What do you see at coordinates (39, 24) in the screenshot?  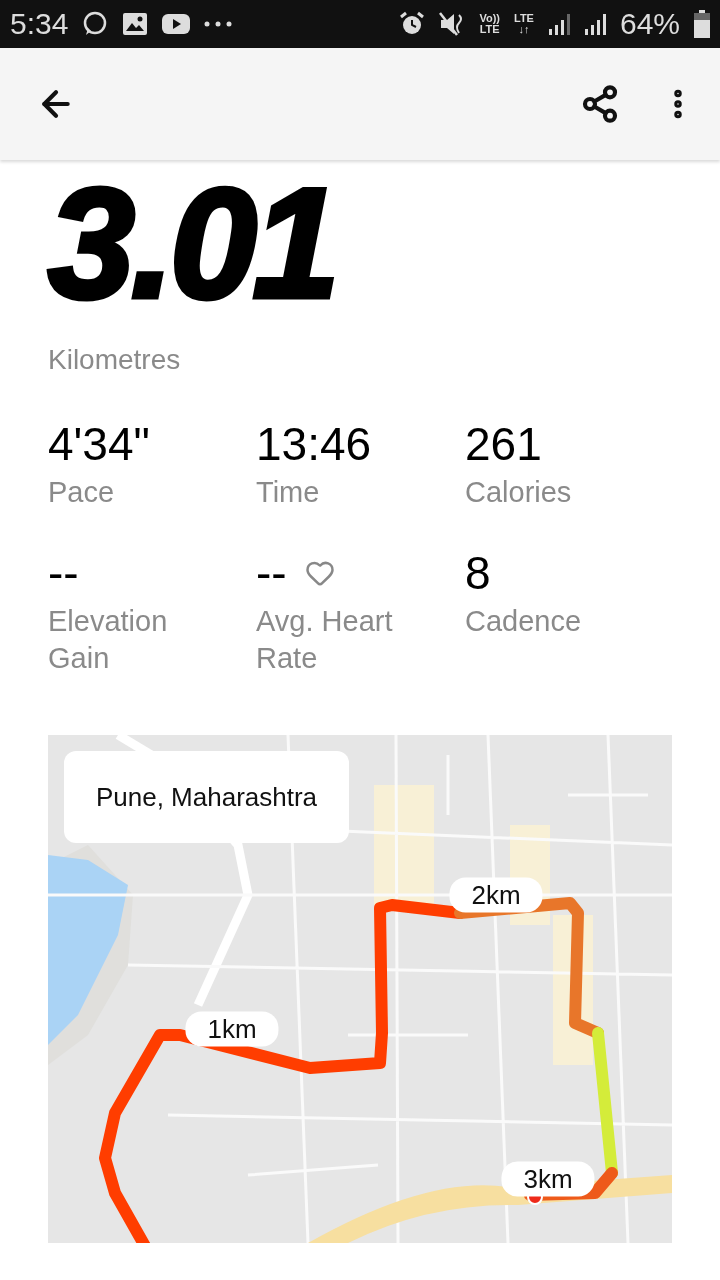 I see `status-time: 5:34` at bounding box center [39, 24].